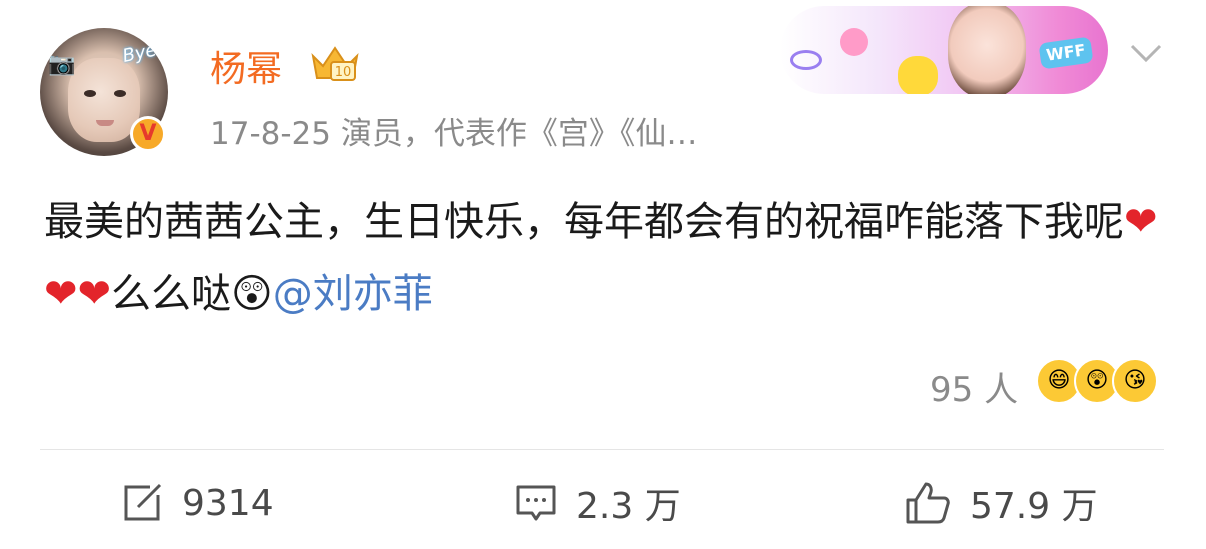 The height and width of the screenshot is (549, 1206). What do you see at coordinates (62, 64) in the screenshot?
I see `camera-icon: 📷` at bounding box center [62, 64].